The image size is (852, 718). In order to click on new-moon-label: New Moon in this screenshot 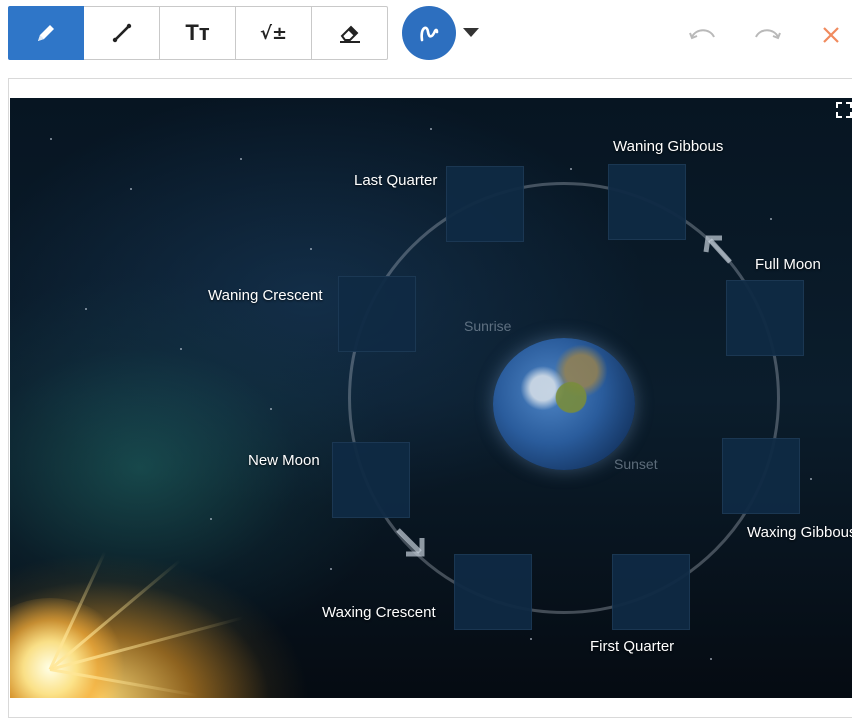, I will do `click(284, 460)`.